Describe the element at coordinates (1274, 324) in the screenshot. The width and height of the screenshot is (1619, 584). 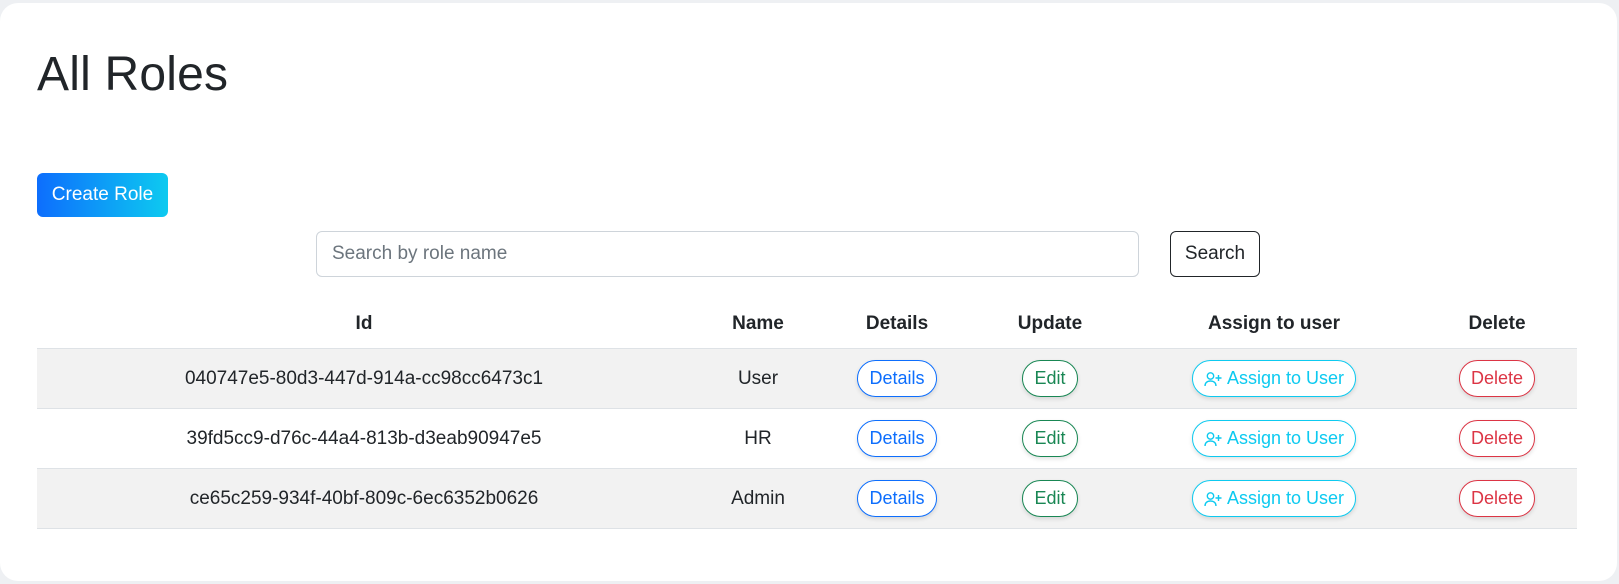
I see `header-assign: Assign to user` at that location.